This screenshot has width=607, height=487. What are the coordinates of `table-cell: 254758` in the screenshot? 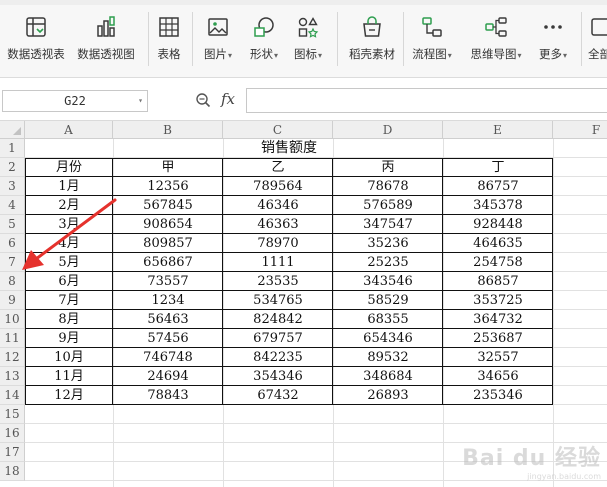 It's located at (498, 262).